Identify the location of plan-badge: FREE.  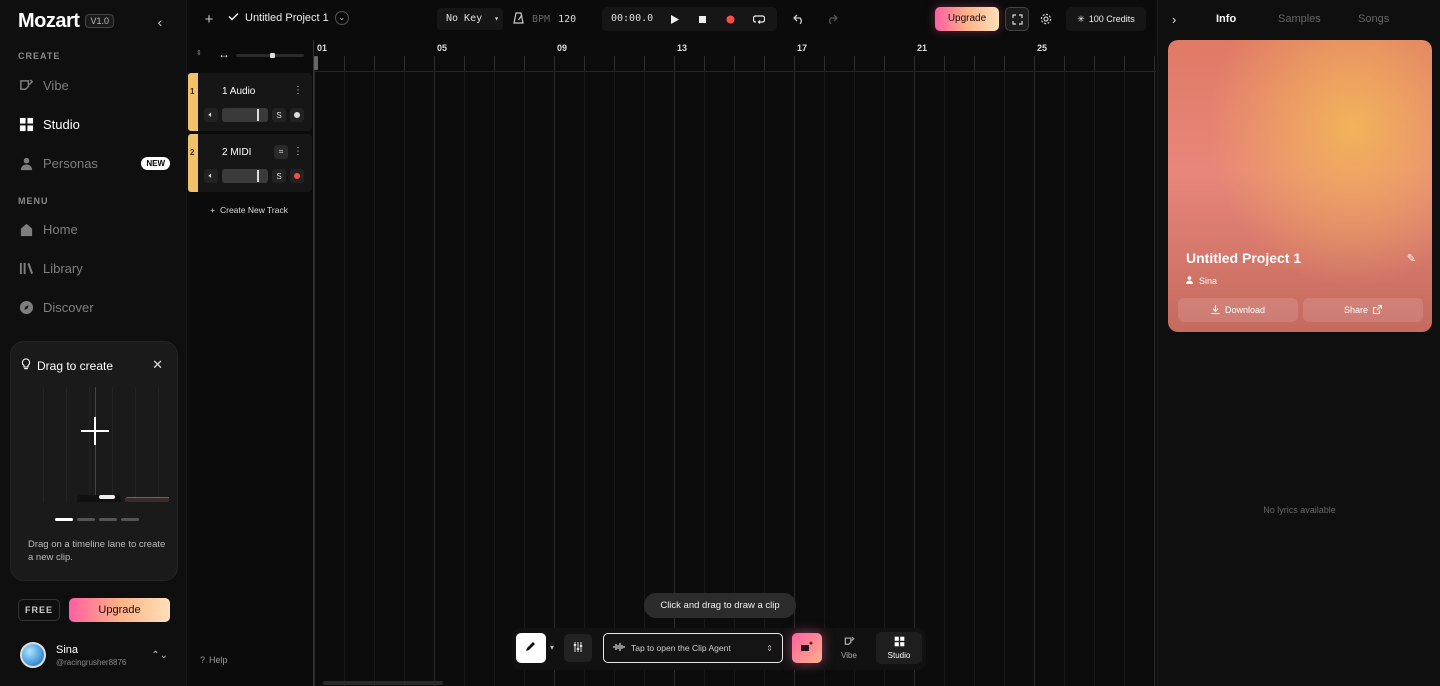
(39, 610).